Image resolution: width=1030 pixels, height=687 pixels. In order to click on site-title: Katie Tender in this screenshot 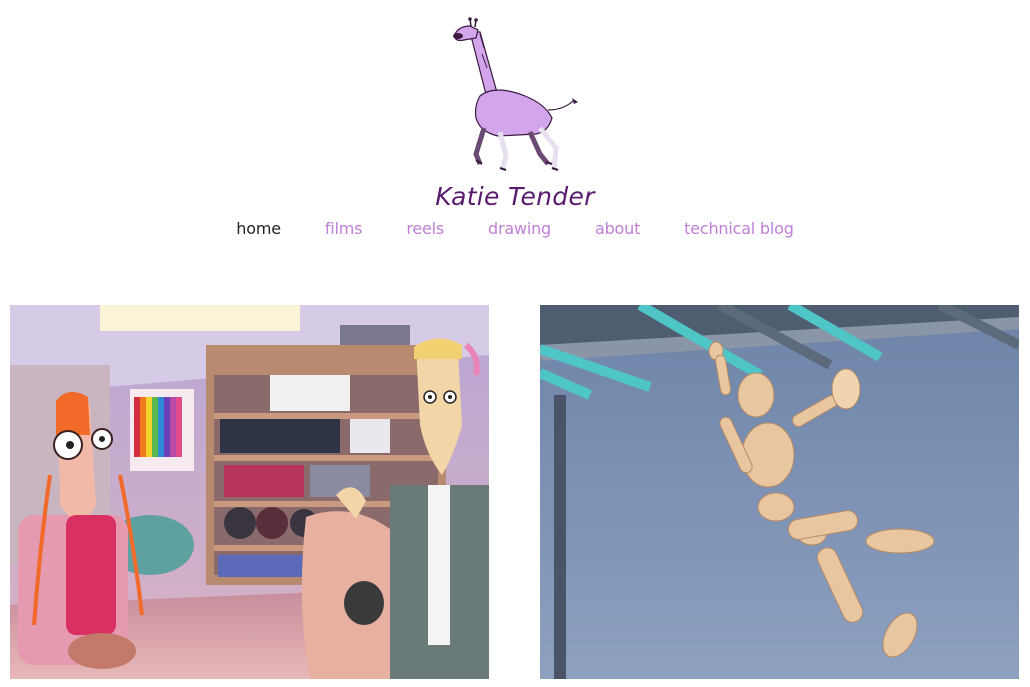, I will do `click(515, 196)`.